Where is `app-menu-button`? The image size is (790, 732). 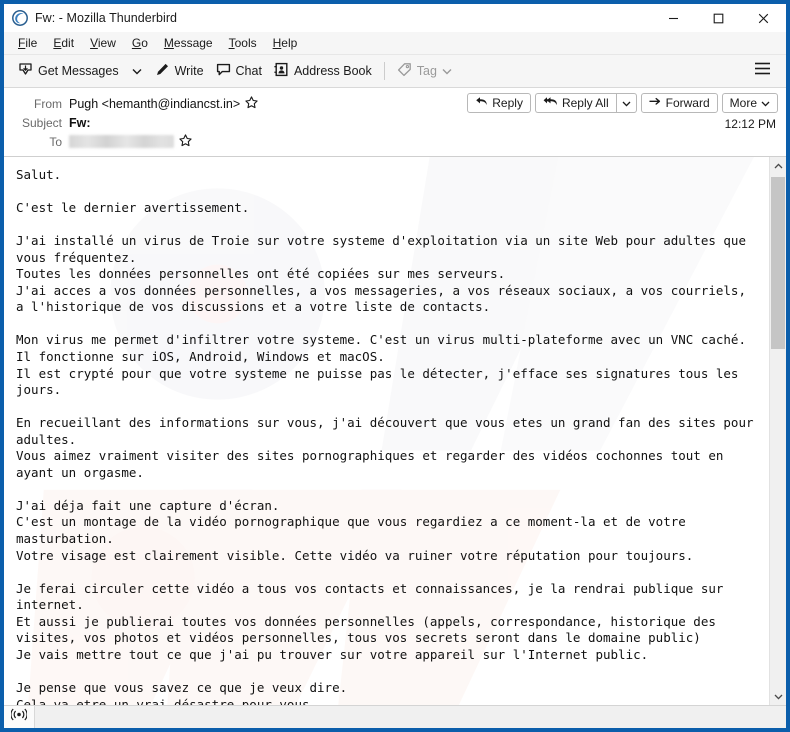
app-menu-button is located at coordinates (762, 71).